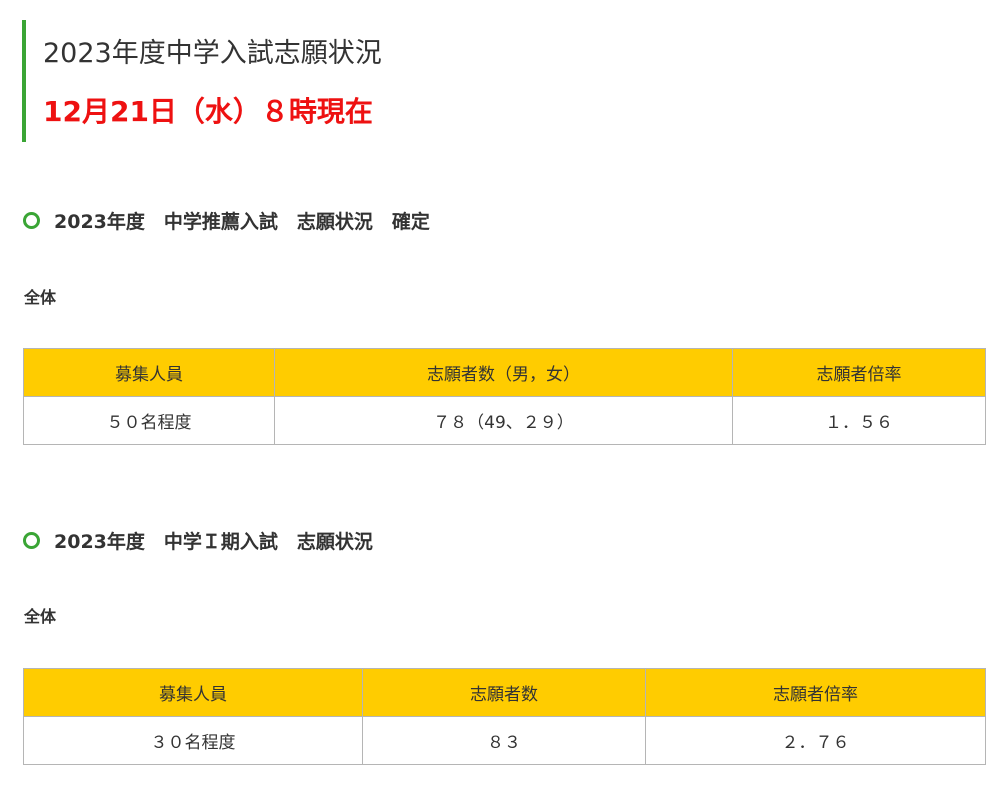  What do you see at coordinates (815, 740) in the screenshot?
I see `cell-ratio: ２．７６` at bounding box center [815, 740].